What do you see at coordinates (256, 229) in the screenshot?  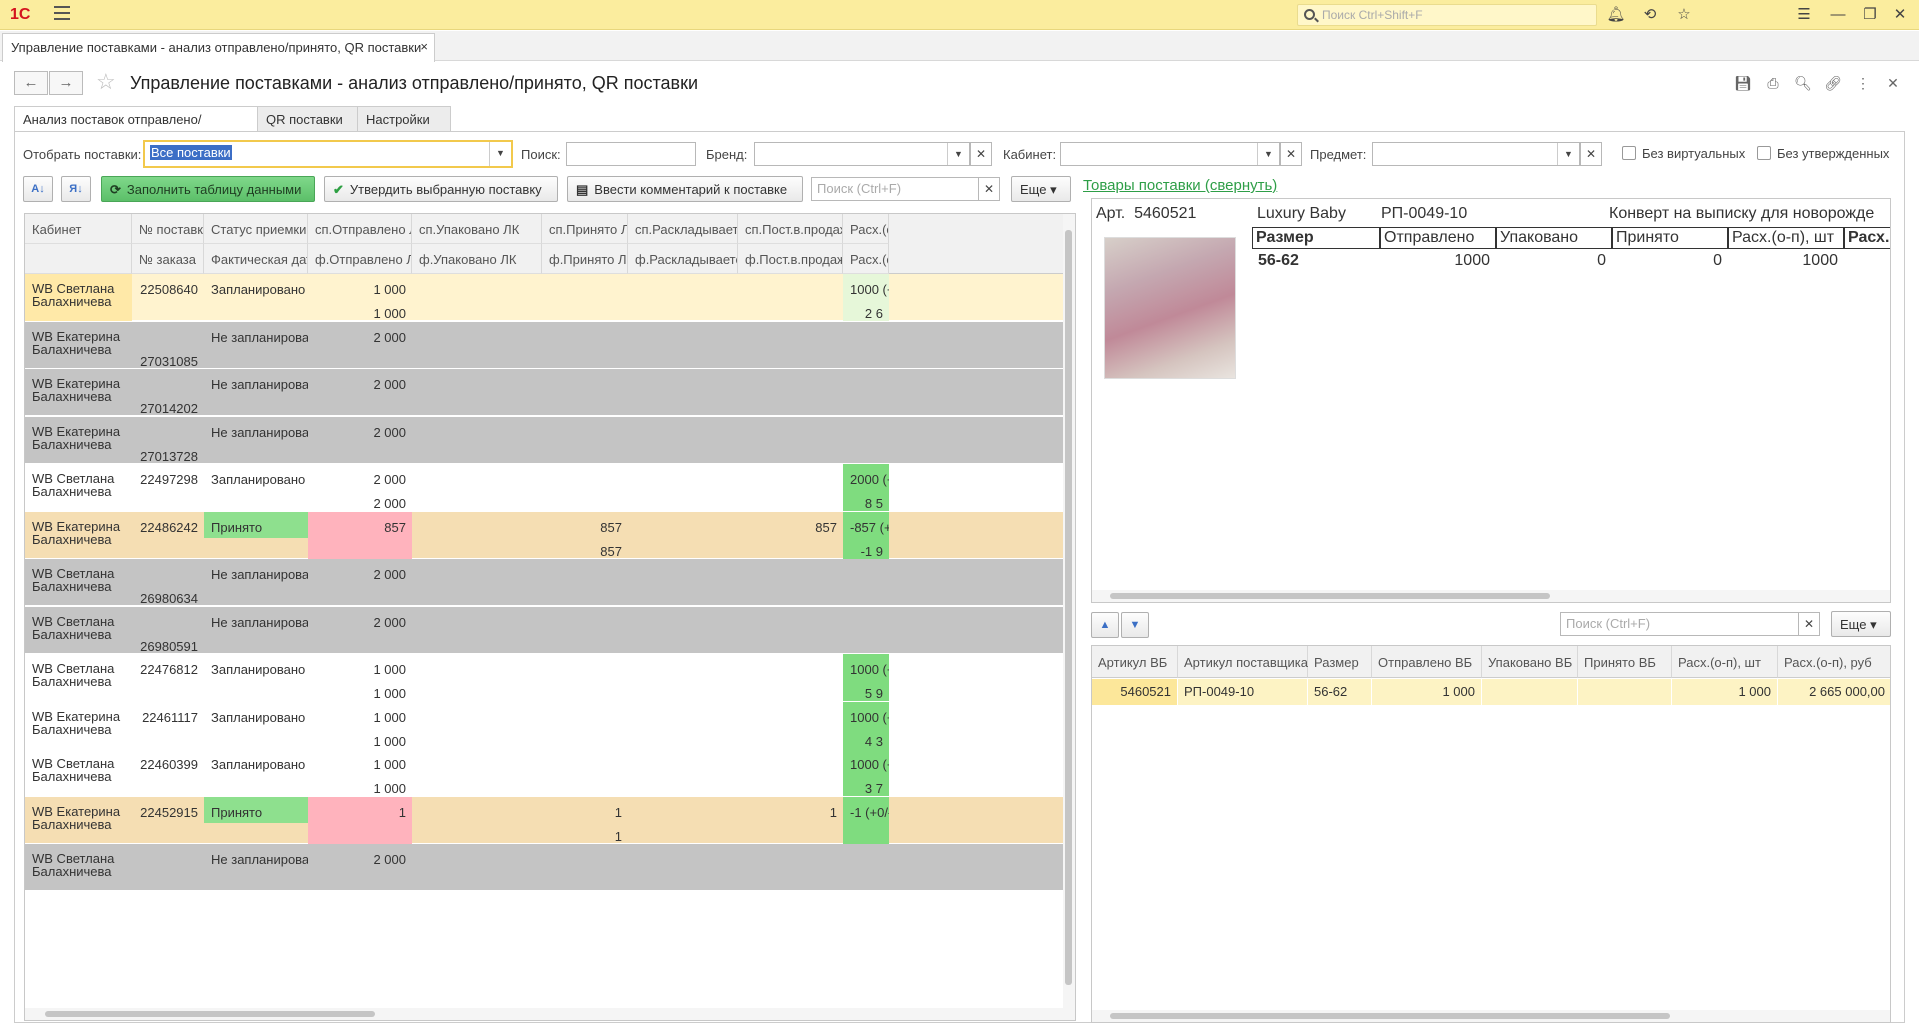 I see `column-header: Статус приемки` at bounding box center [256, 229].